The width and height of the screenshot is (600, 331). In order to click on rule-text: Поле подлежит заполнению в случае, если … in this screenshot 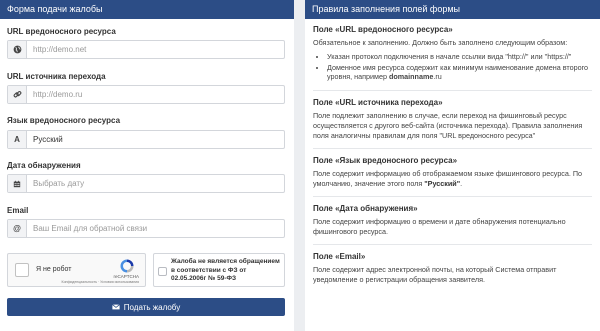, I will do `click(448, 125)`.